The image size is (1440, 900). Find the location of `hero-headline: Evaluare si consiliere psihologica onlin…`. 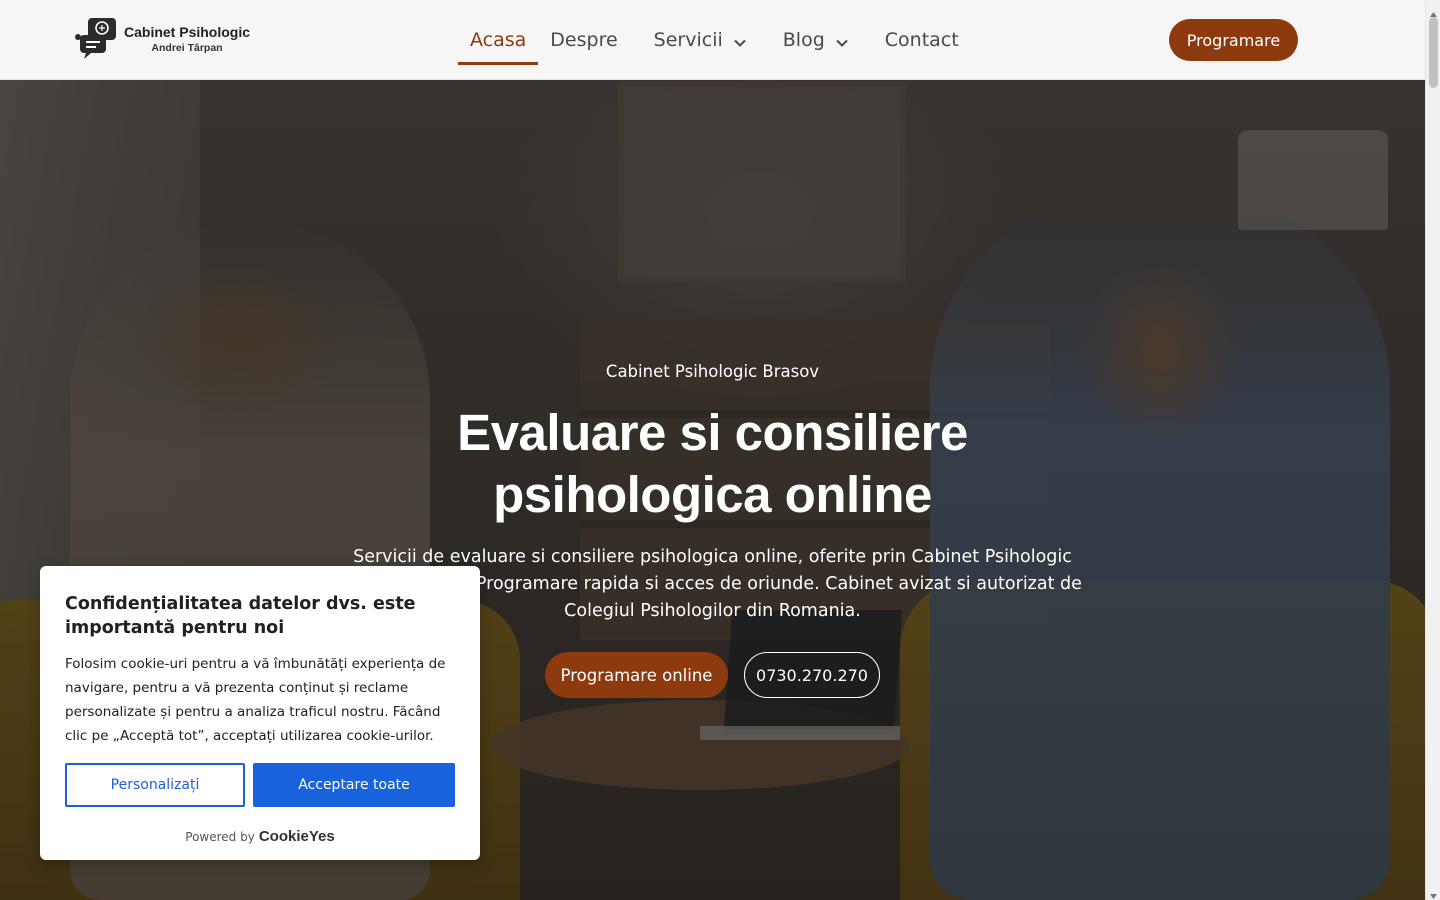

hero-headline: Evaluare si consiliere psihologica onlin… is located at coordinates (712, 464).